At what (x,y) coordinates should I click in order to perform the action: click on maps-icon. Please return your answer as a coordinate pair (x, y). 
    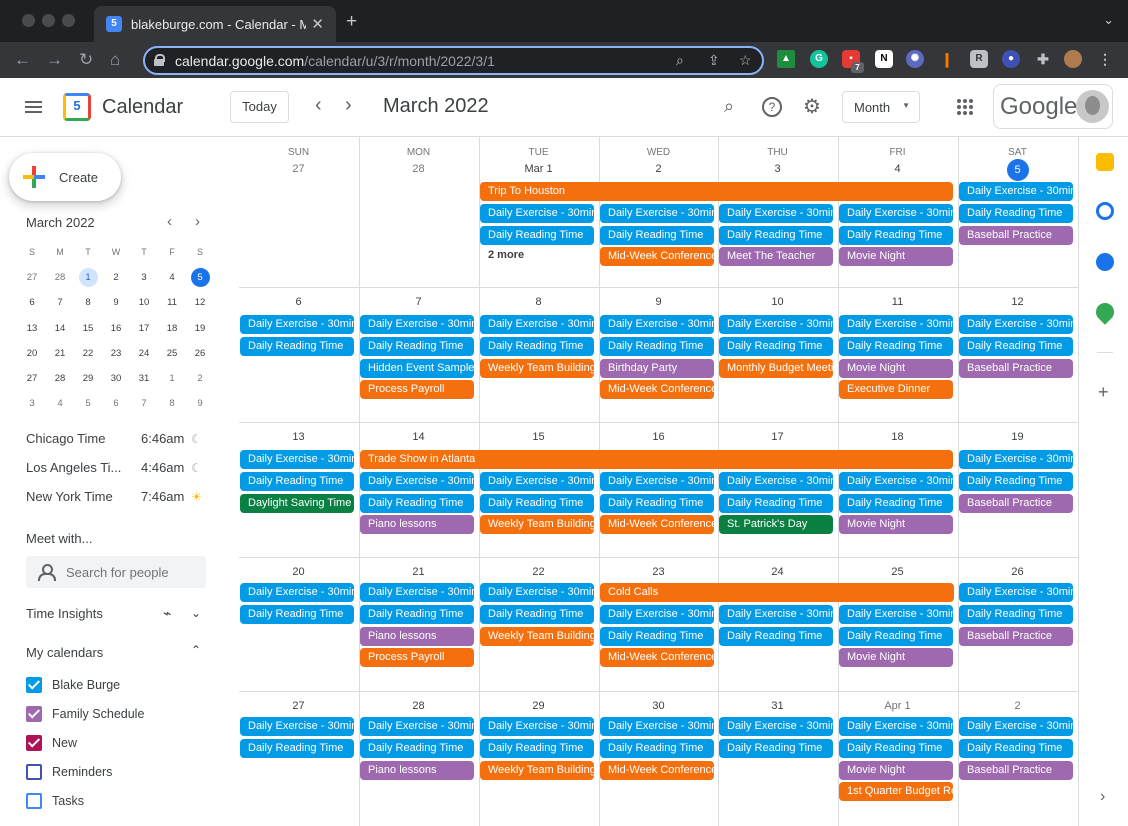
    Looking at the image, I should click on (1105, 312).